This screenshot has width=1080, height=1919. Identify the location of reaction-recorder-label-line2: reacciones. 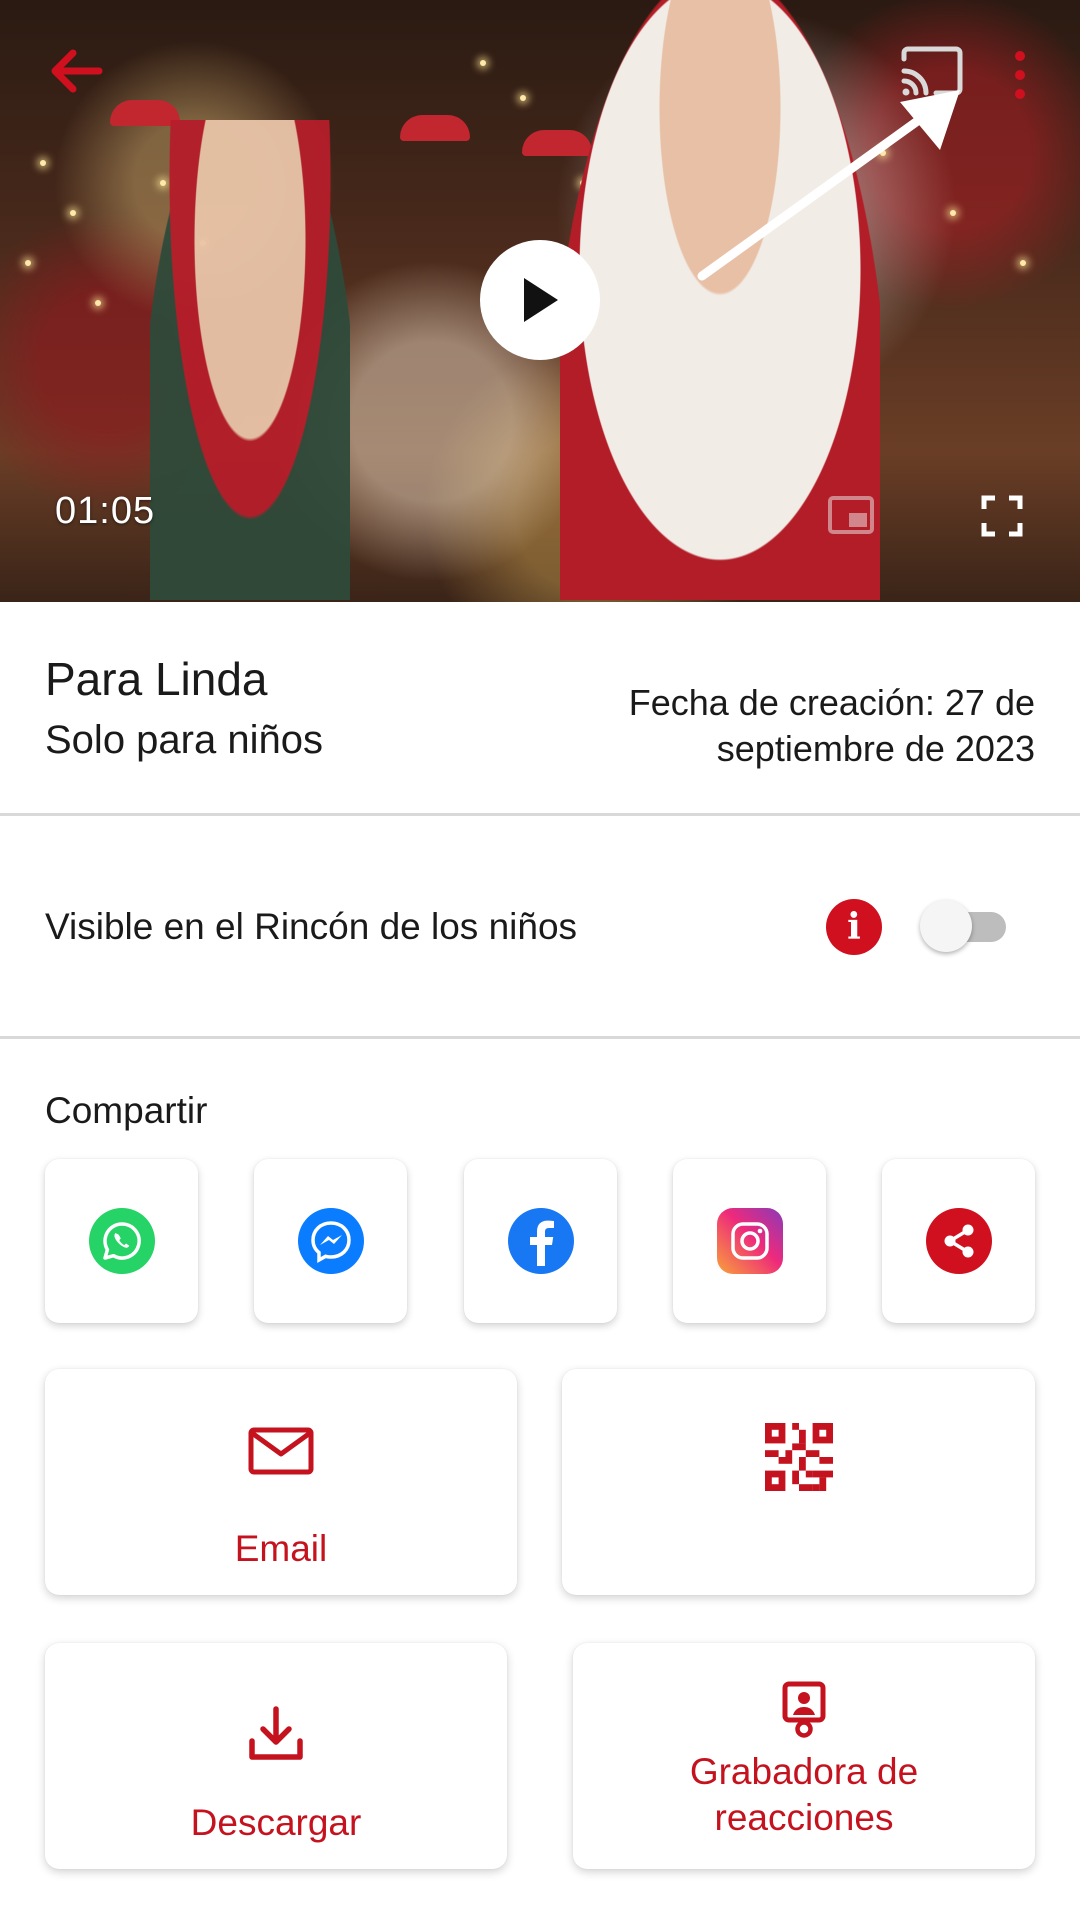
(804, 1817).